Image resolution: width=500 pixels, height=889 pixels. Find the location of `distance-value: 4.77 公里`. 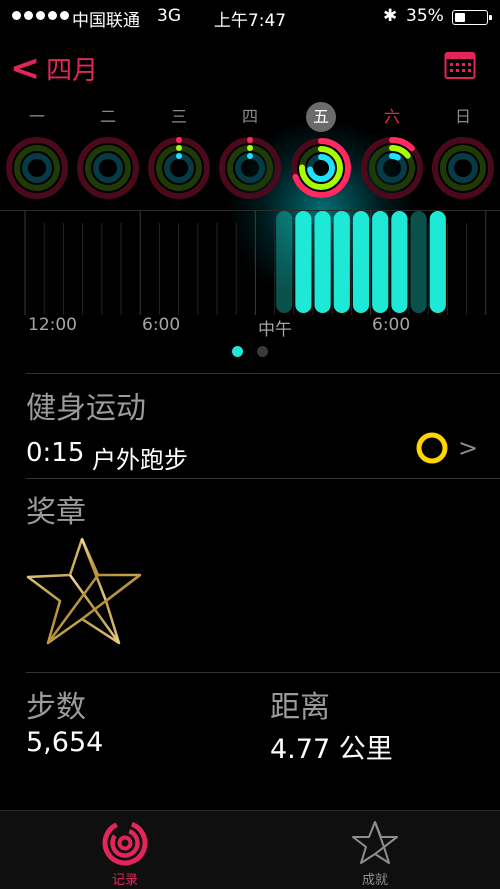

distance-value: 4.77 公里 is located at coordinates (331, 749).